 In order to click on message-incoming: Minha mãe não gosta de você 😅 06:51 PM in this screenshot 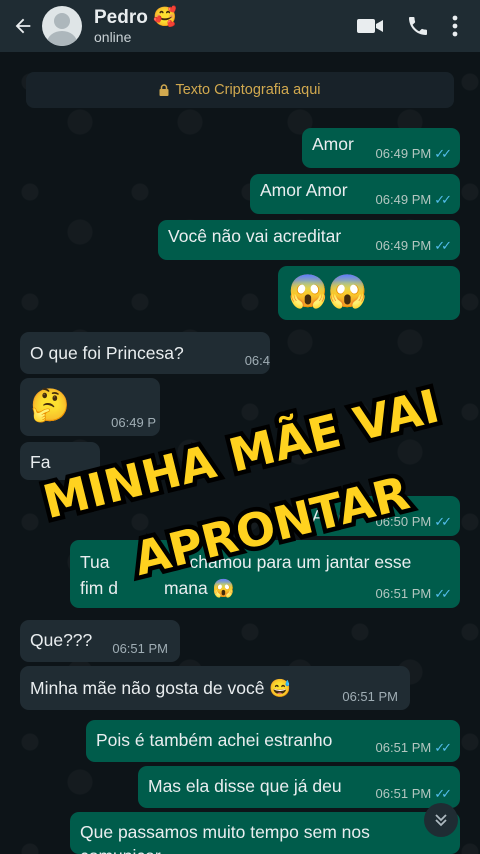, I will do `click(215, 688)`.